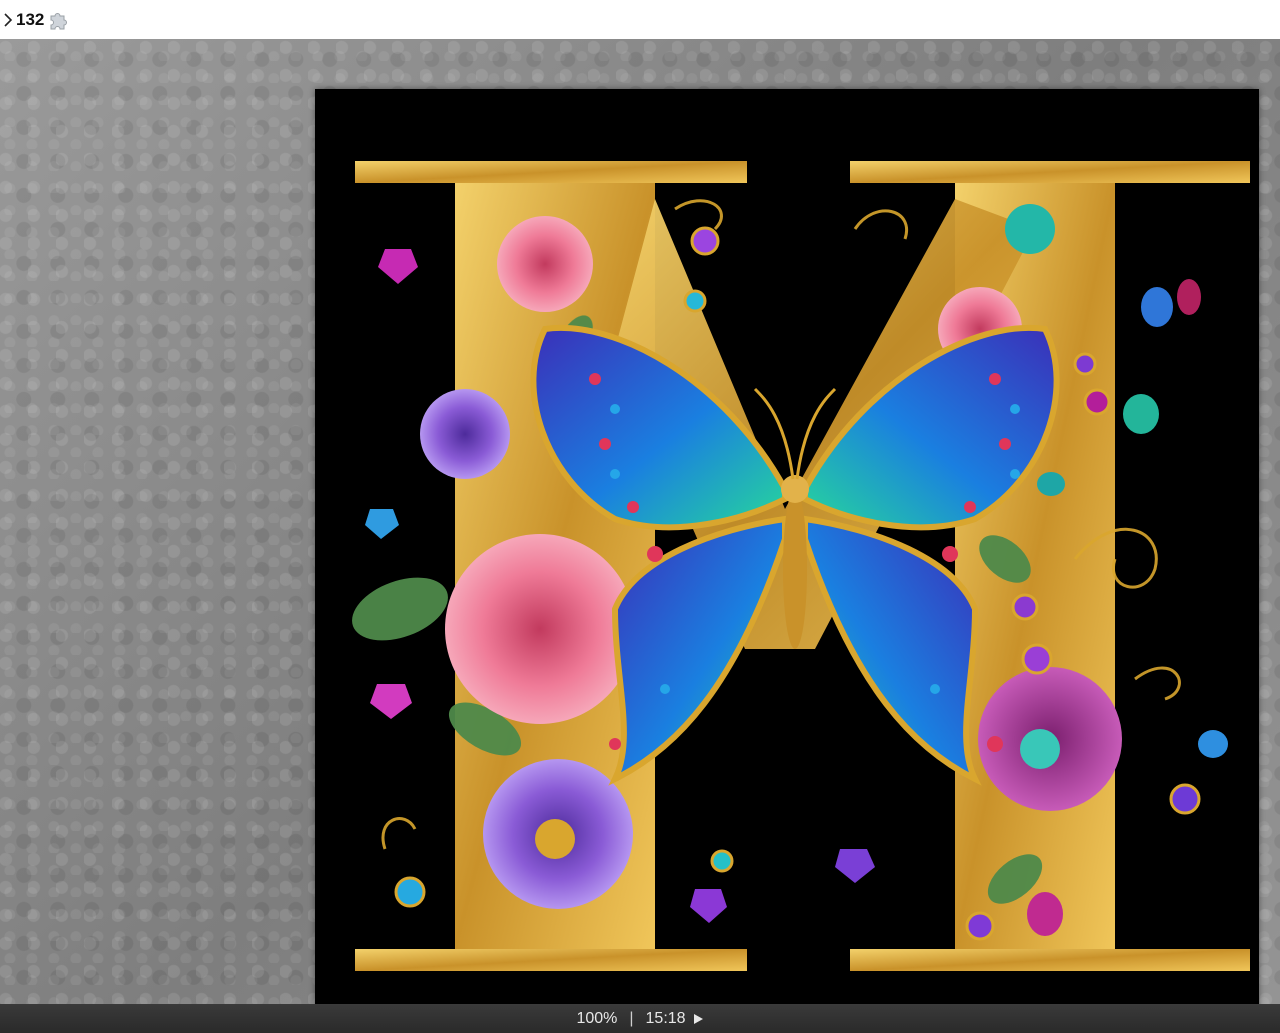  Describe the element at coordinates (30, 19) in the screenshot. I see `piece-count: 132` at that location.